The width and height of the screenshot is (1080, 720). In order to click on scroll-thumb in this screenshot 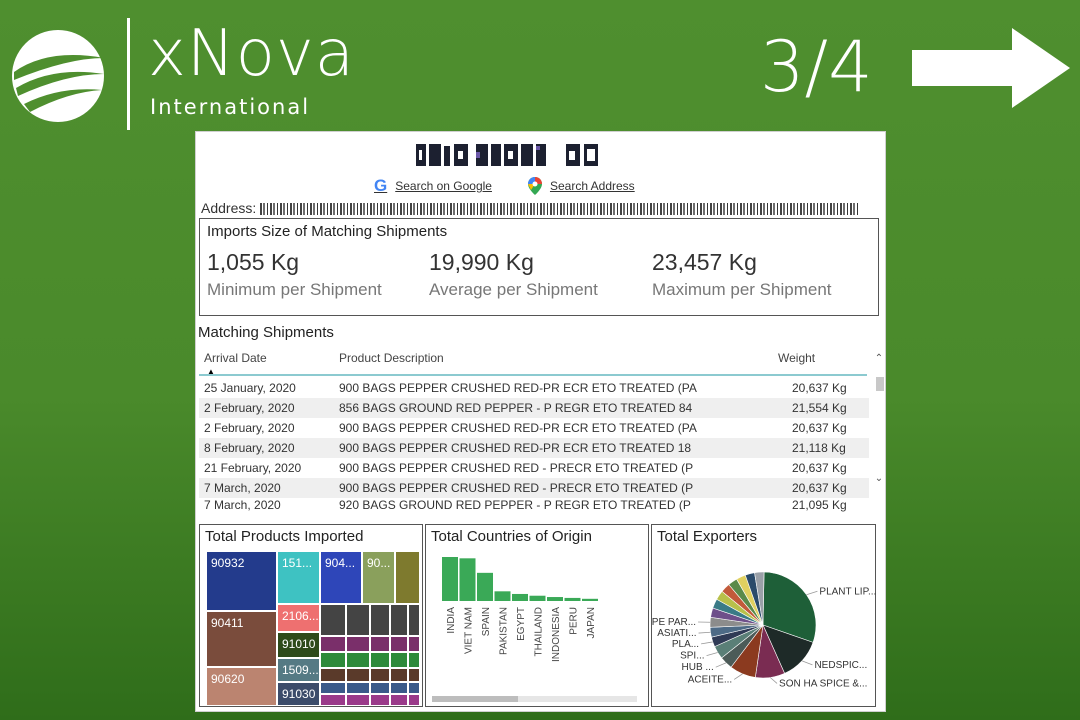, I will do `click(880, 384)`.